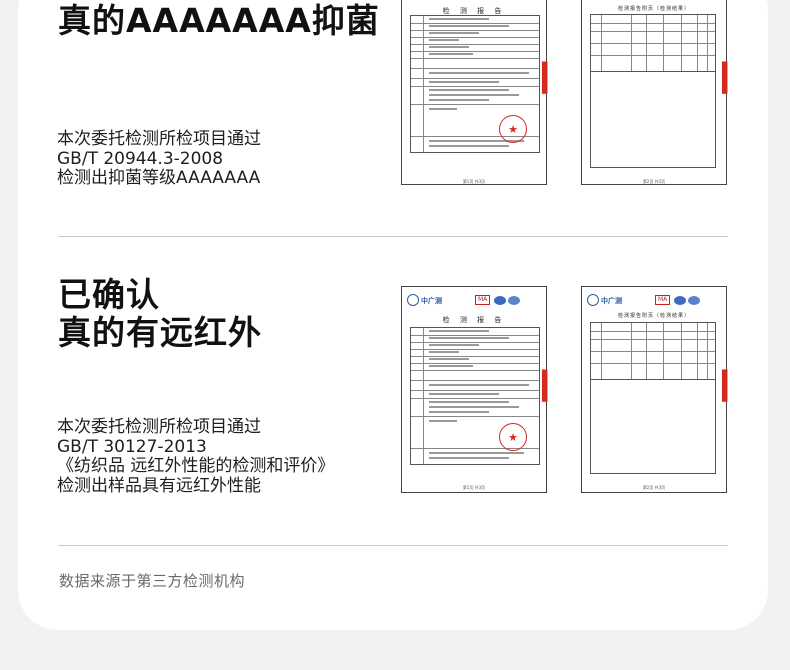 The image size is (790, 670). What do you see at coordinates (159, 485) in the screenshot?
I see `section2-desc-line: 检测出样品具有远红外性能` at bounding box center [159, 485].